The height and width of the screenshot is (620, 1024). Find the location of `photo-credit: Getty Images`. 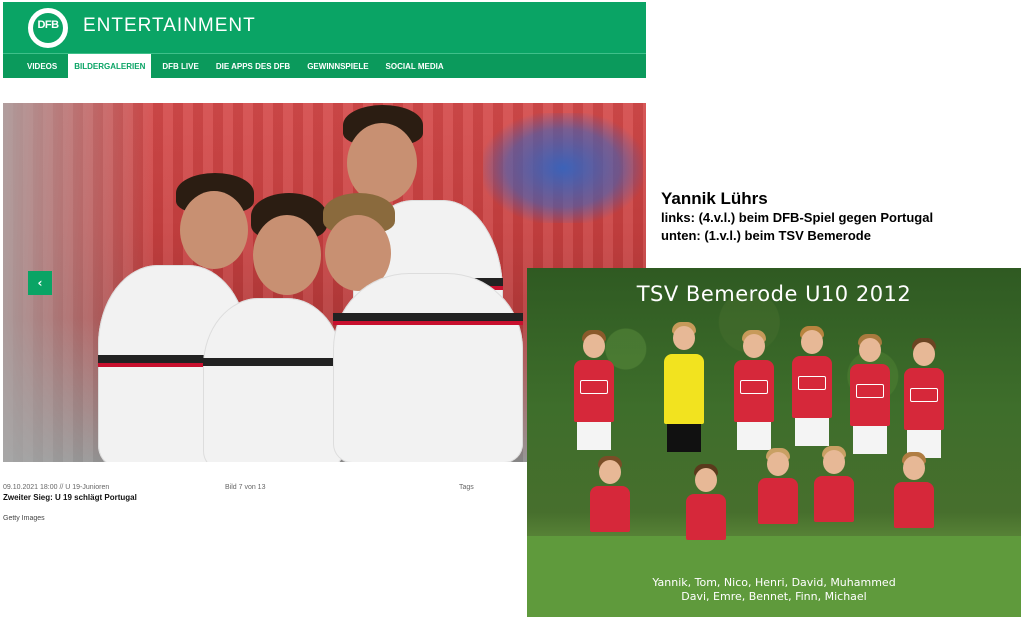

photo-credit: Getty Images is located at coordinates (24, 518).